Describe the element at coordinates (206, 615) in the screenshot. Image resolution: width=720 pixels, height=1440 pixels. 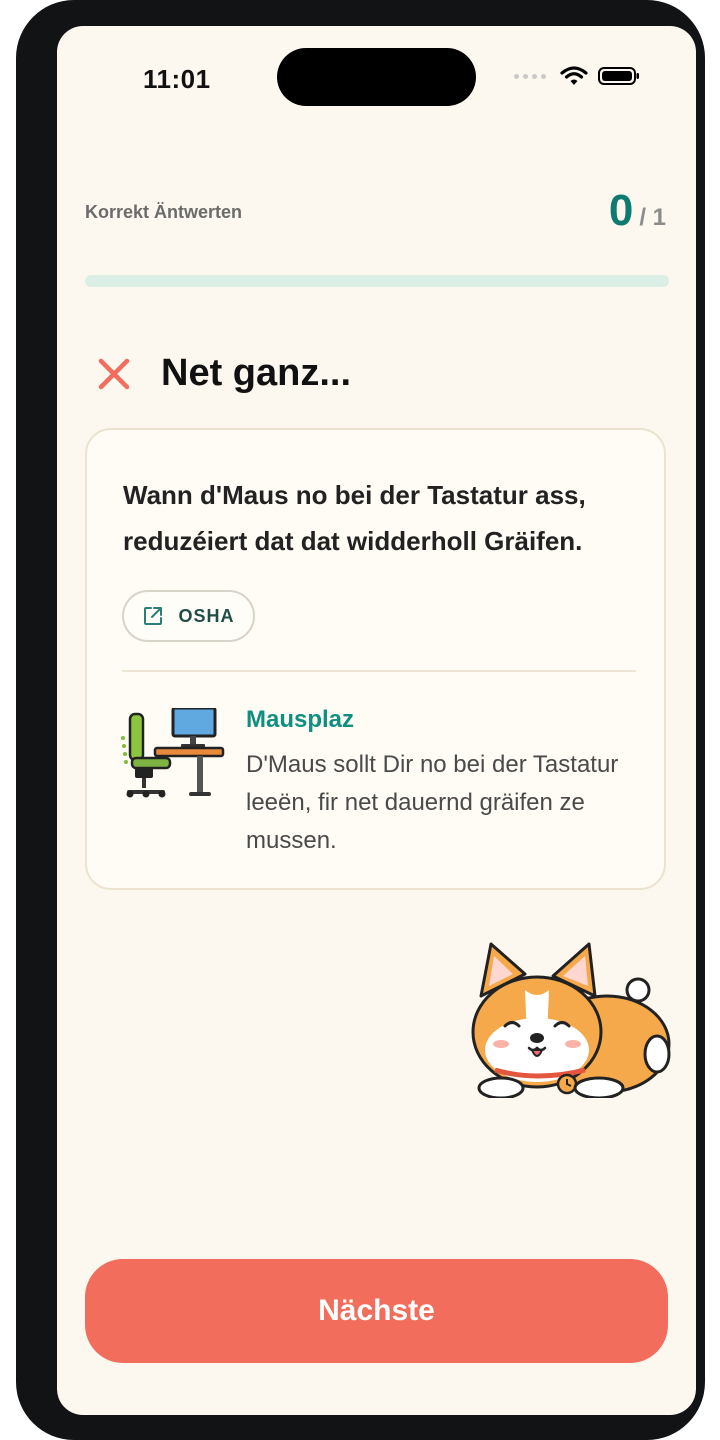
I see `source-label: OSHA` at that location.